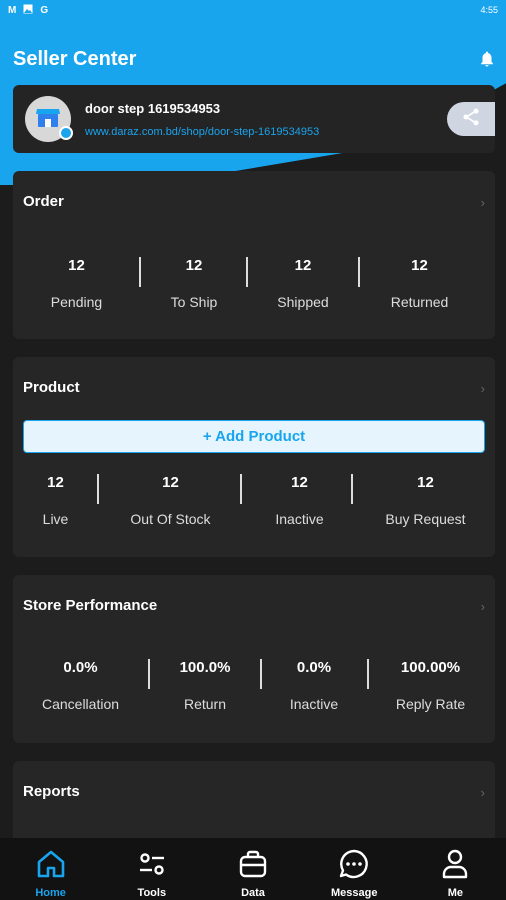  What do you see at coordinates (299, 500) in the screenshot?
I see `stat-inactive: 12 Inactive` at bounding box center [299, 500].